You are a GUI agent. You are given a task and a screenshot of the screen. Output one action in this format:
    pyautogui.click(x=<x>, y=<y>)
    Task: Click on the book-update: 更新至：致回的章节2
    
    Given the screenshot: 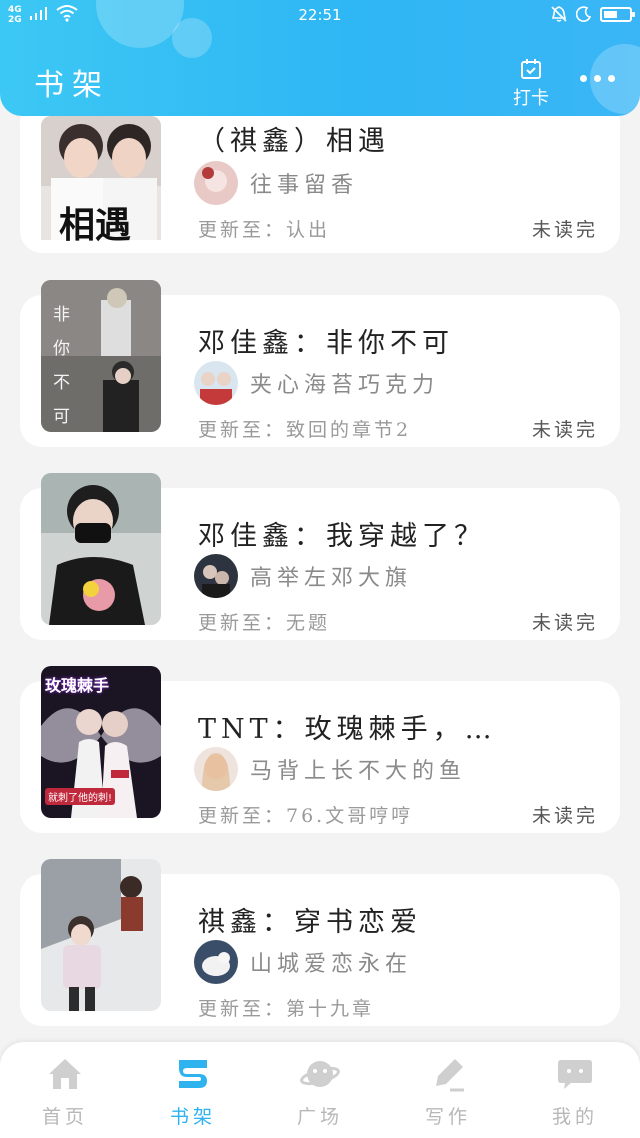 What is the action you would take?
    pyautogui.click(x=305, y=430)
    